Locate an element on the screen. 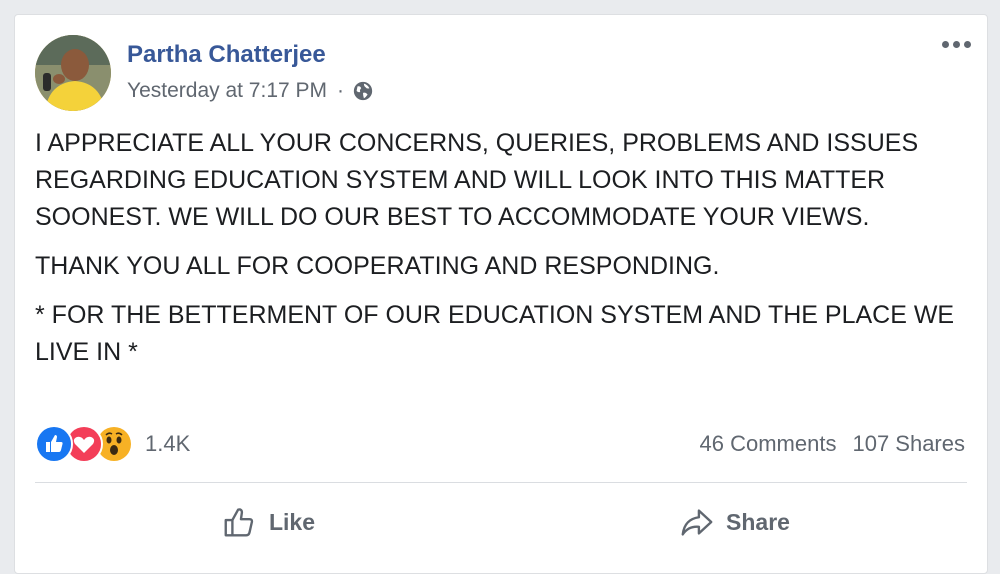 The height and width of the screenshot is (574, 1000). like-button: Like is located at coordinates (268, 522).